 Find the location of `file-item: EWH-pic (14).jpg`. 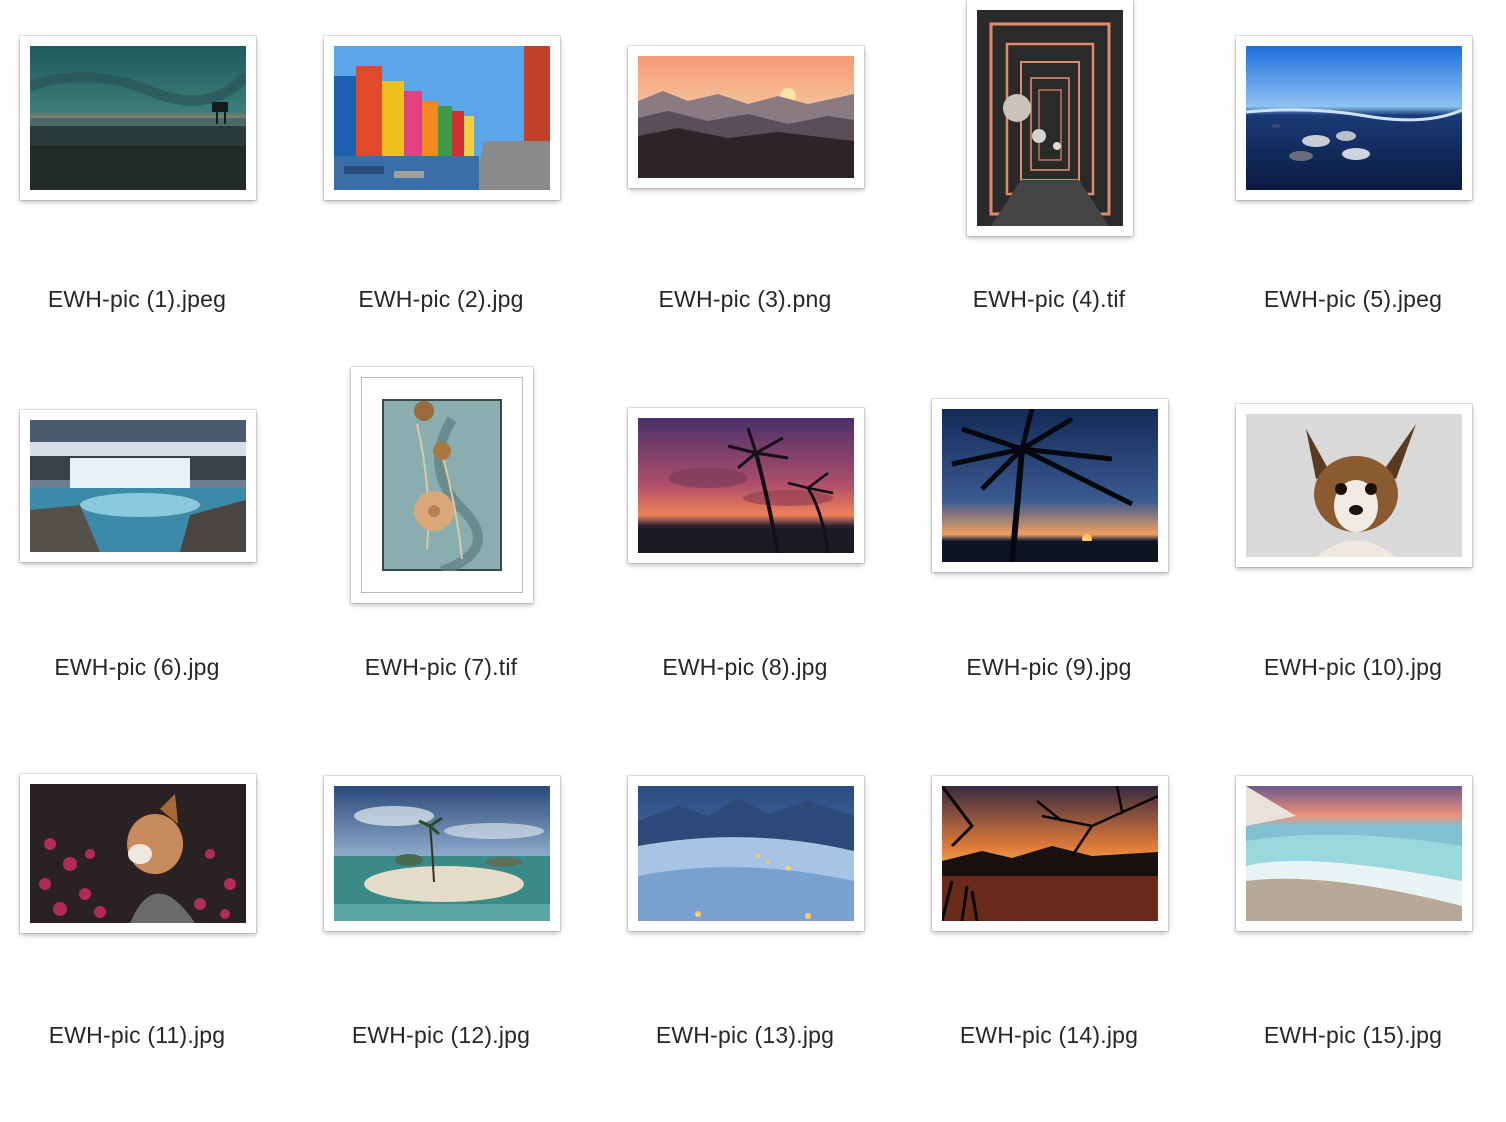

file-item: EWH-pic (14).jpg is located at coordinates (1049, 938).